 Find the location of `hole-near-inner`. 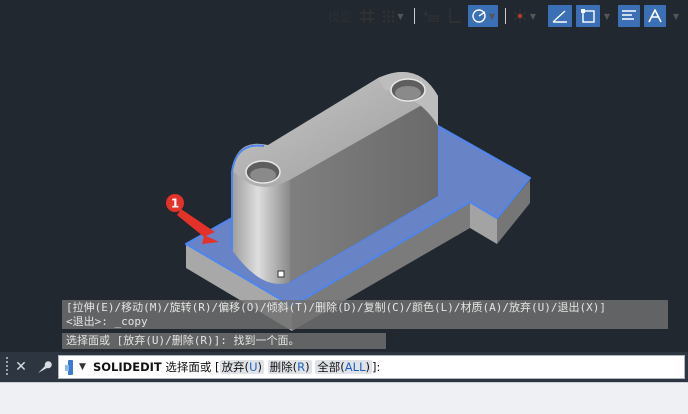

hole-near-inner is located at coordinates (263, 175).